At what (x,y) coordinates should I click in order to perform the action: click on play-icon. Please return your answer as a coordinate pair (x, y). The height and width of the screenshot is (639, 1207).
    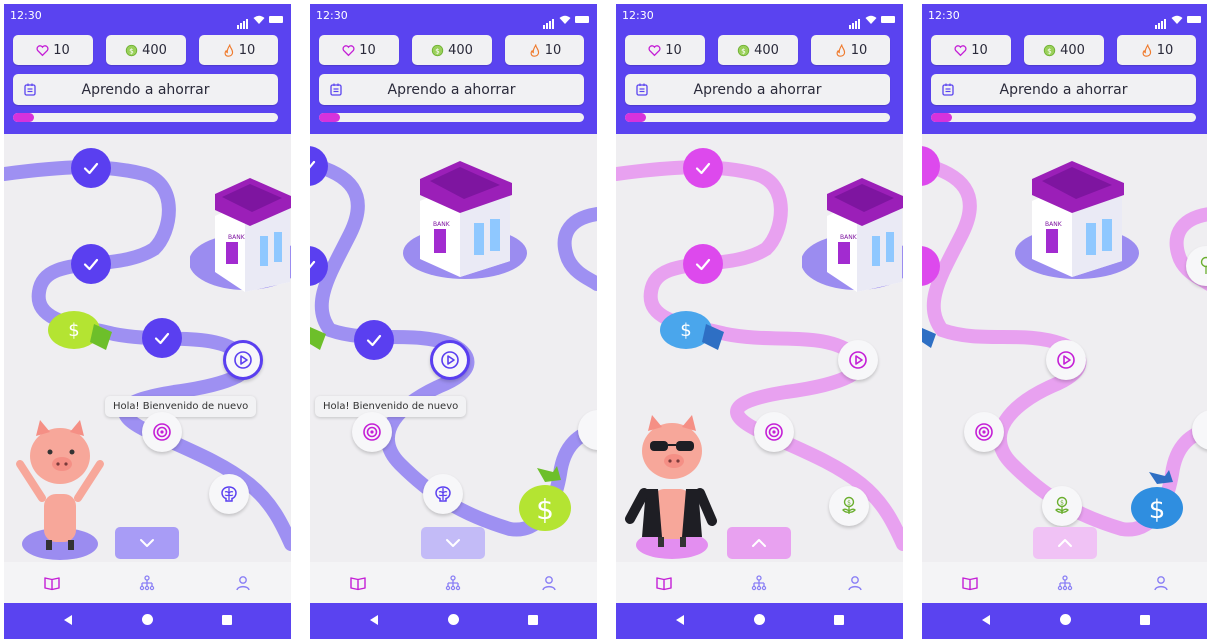
    Looking at the image, I should click on (1066, 360).